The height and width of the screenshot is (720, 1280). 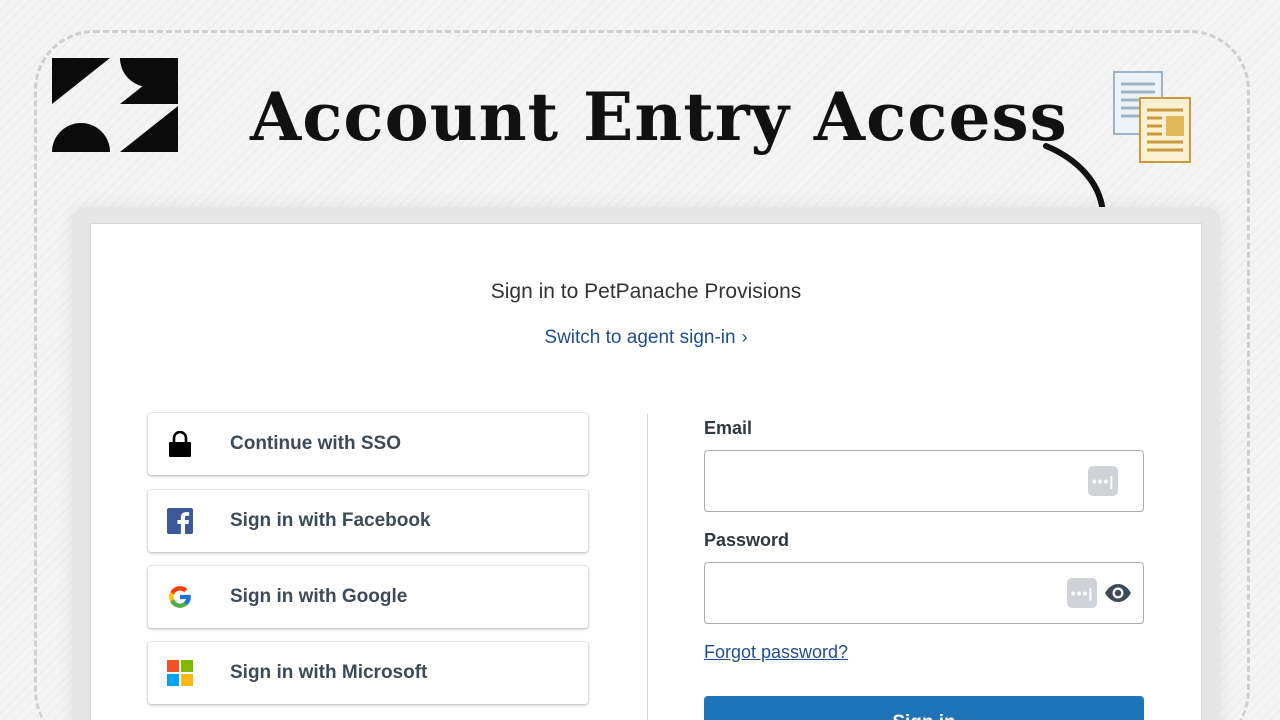 I want to click on signin-title: Sign in to PetPanache Provisions, so click(x=646, y=291).